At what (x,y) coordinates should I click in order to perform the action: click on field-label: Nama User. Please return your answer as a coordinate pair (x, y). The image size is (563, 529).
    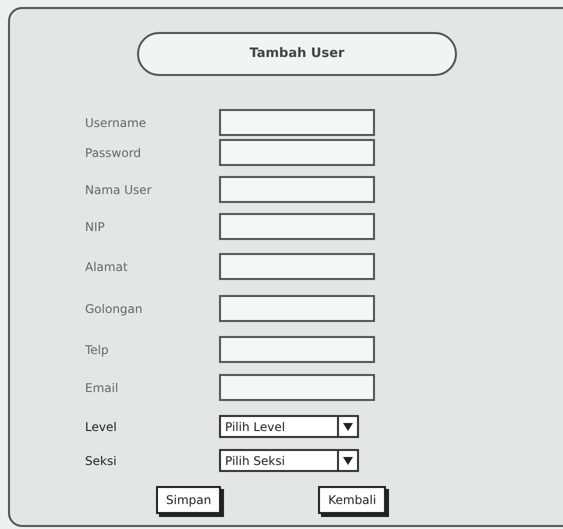
    Looking at the image, I should click on (119, 190).